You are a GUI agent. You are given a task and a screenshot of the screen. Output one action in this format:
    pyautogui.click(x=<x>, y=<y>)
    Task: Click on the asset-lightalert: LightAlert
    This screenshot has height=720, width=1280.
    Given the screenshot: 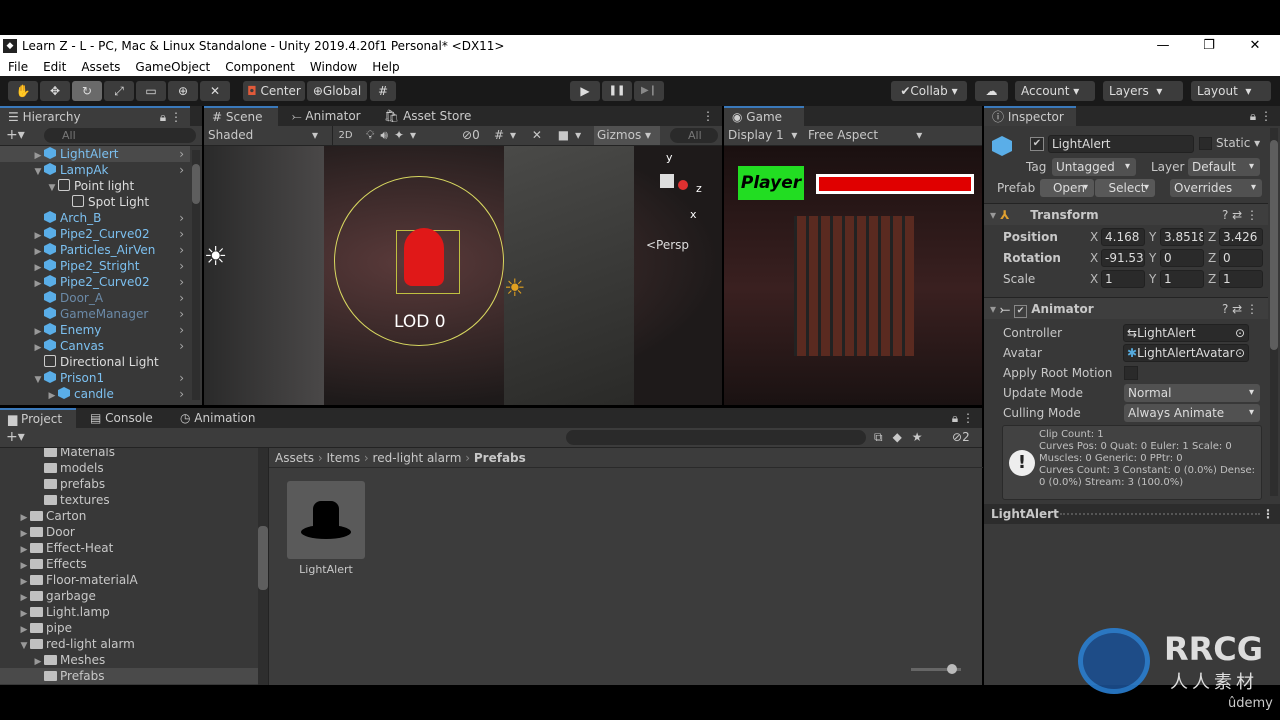 What is the action you would take?
    pyautogui.click(x=326, y=531)
    